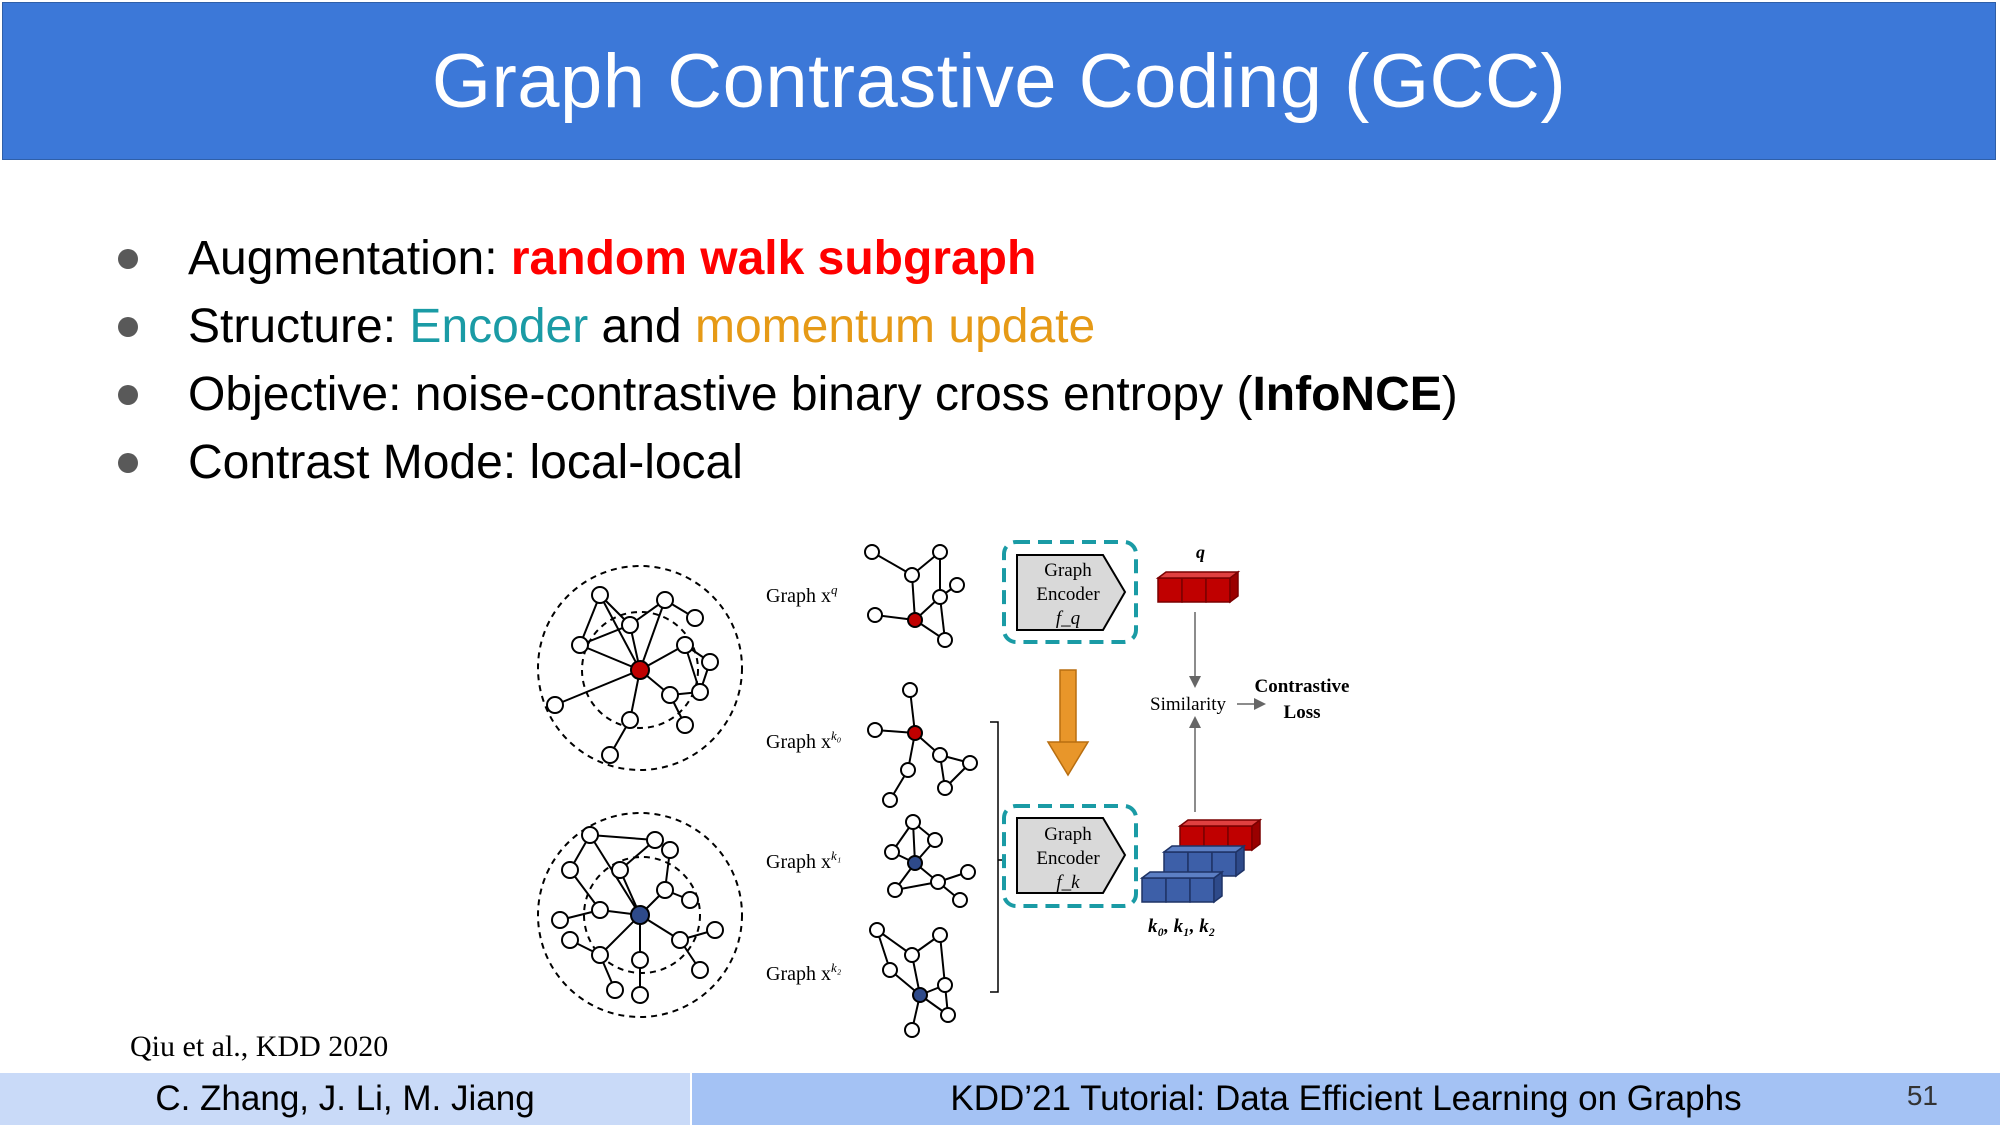 The height and width of the screenshot is (1125, 2000). I want to click on momentum-arrow, so click(1068, 723).